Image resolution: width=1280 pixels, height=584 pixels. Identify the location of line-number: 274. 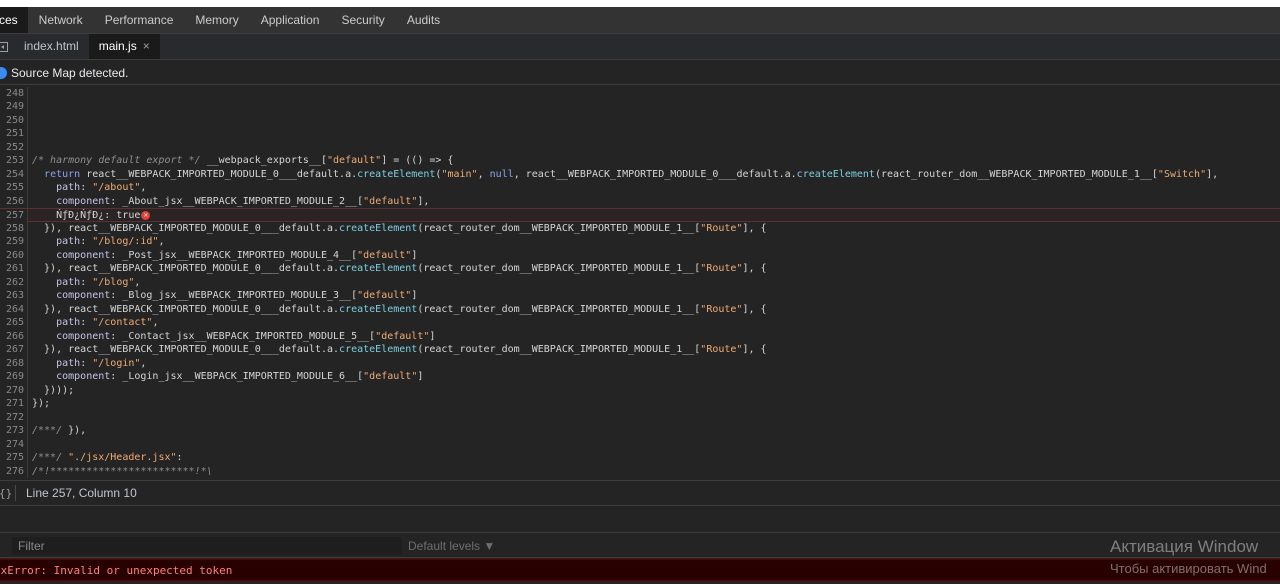
(12, 445).